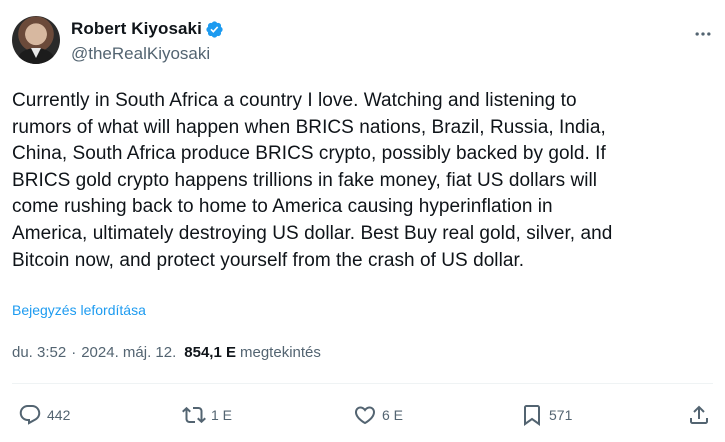  I want to click on verified-badge-icon, so click(214, 29).